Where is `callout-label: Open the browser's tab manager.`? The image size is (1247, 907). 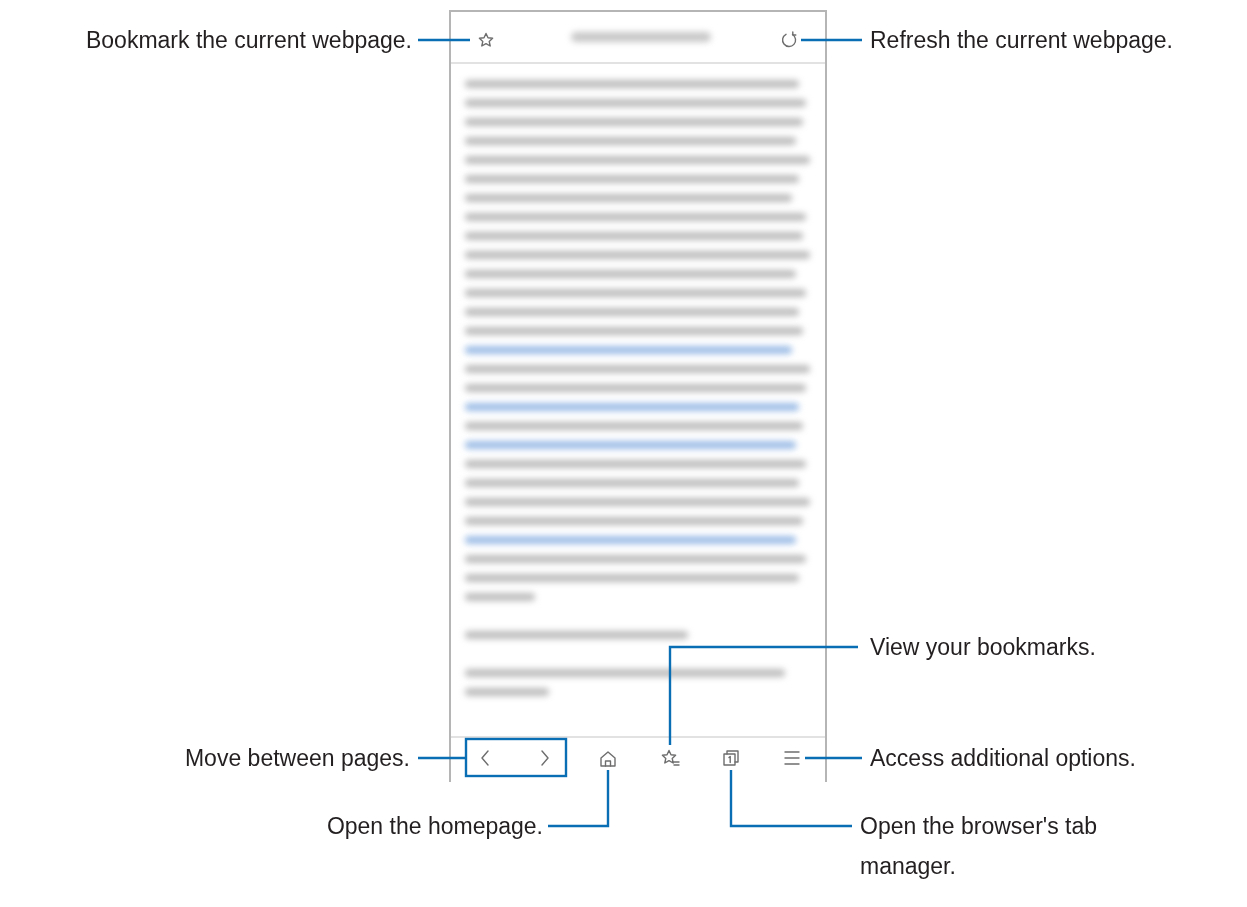 callout-label: Open the browser's tab manager. is located at coordinates (979, 846).